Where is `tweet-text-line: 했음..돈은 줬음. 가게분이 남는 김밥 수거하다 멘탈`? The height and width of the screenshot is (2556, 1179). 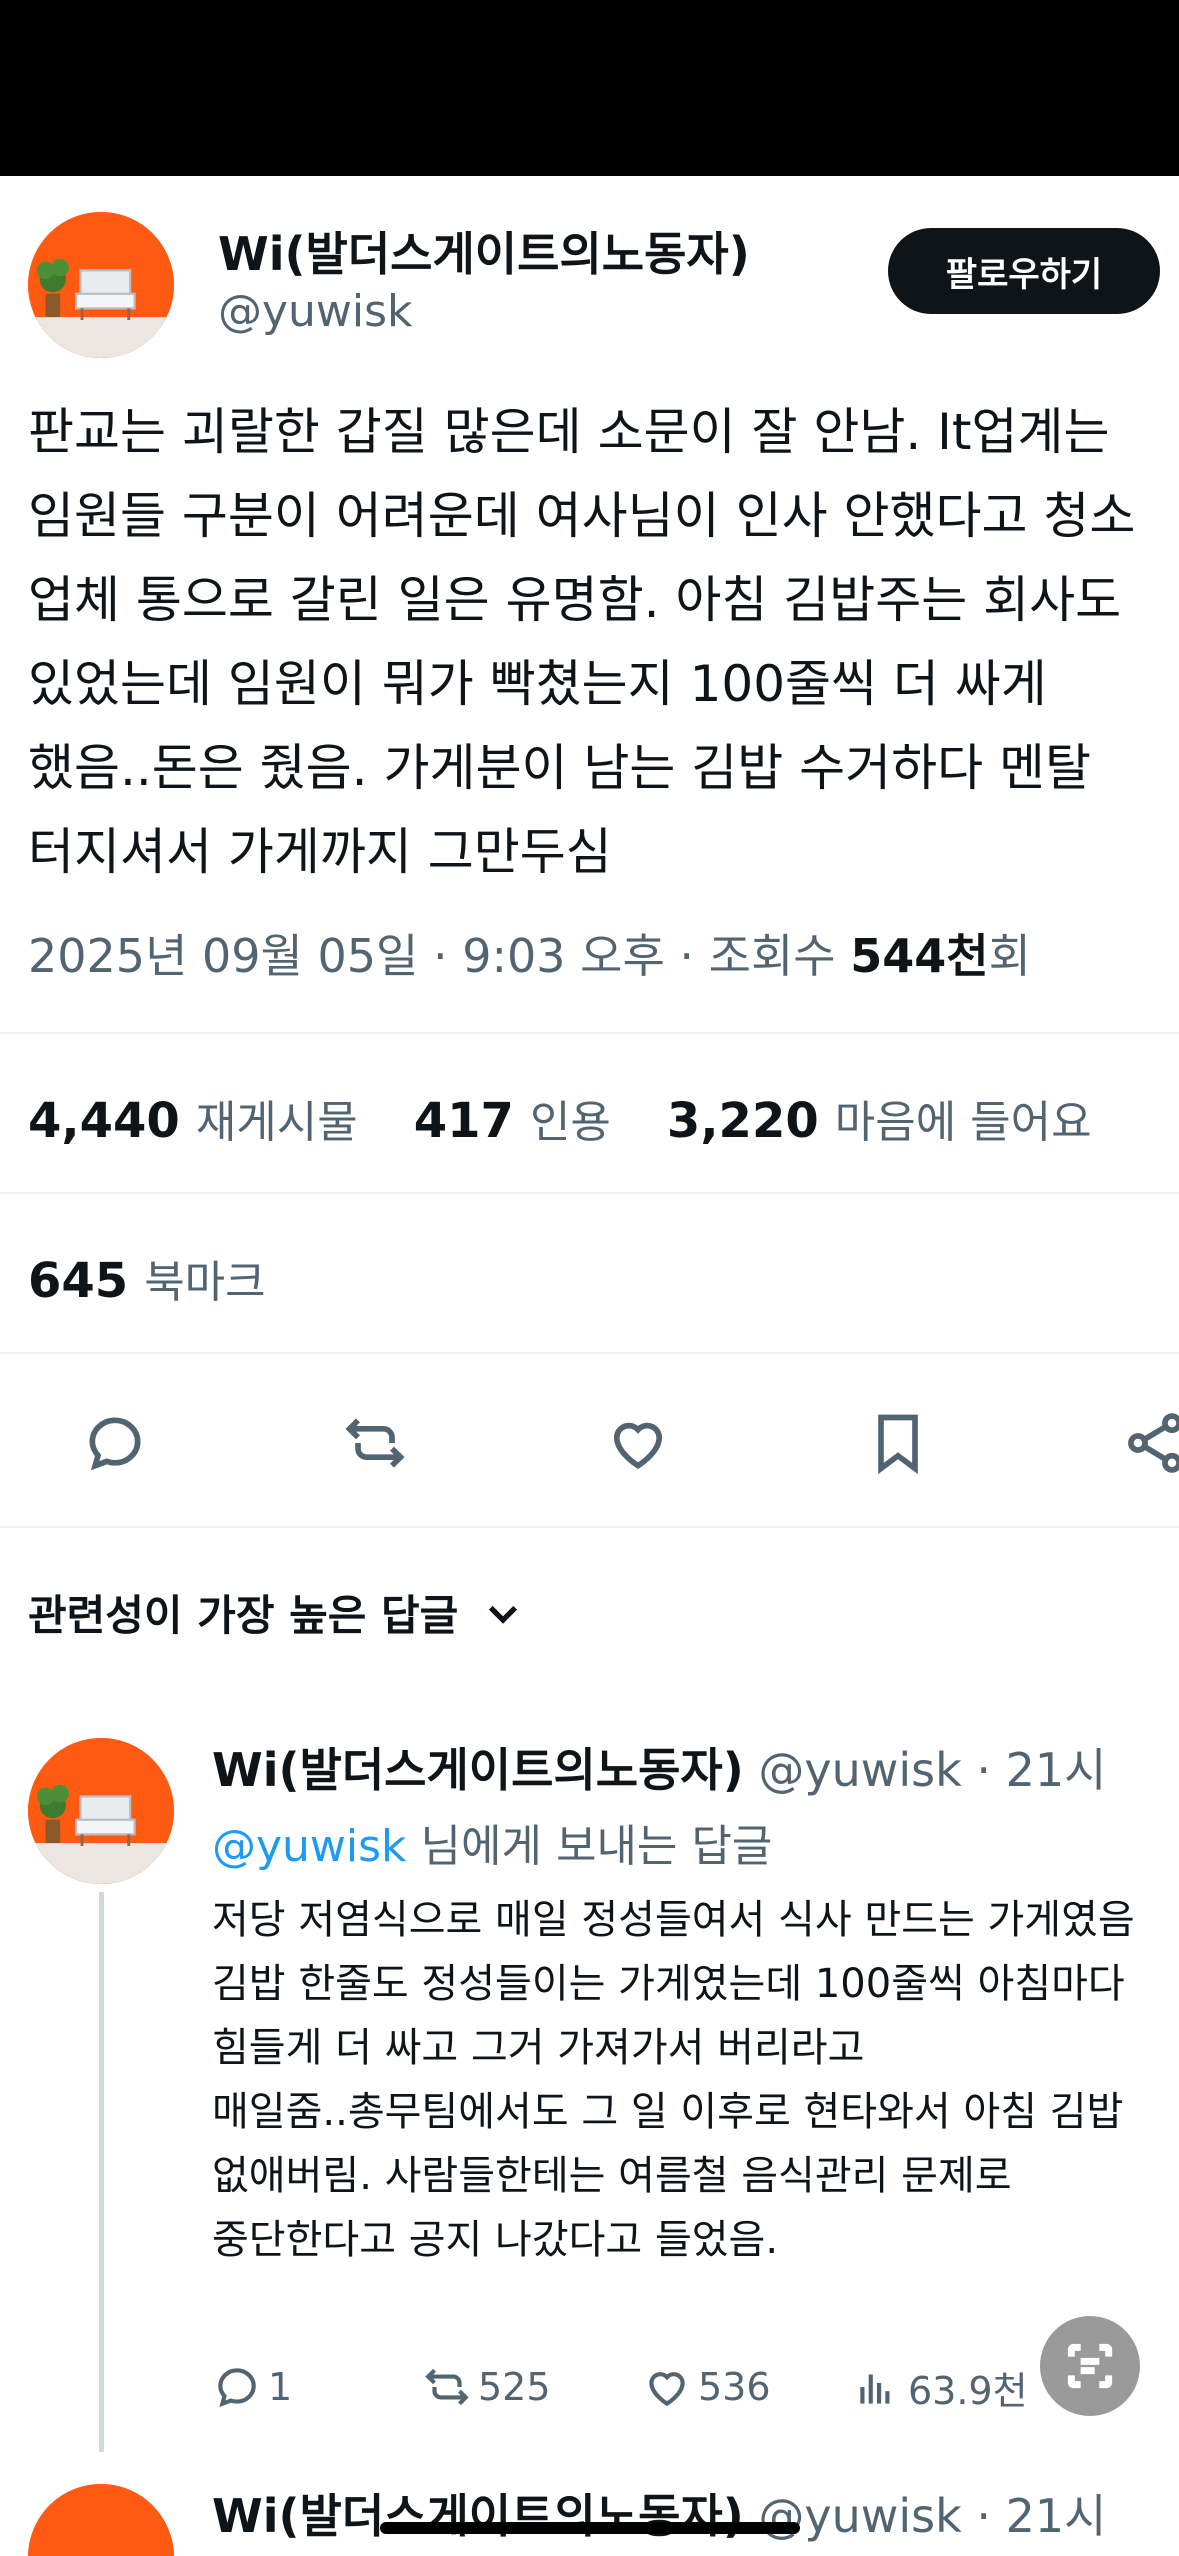
tweet-text-line: 했음..돈은 줬음. 가게분이 남는 김밥 수거하다 멘탈 is located at coordinates (560, 768).